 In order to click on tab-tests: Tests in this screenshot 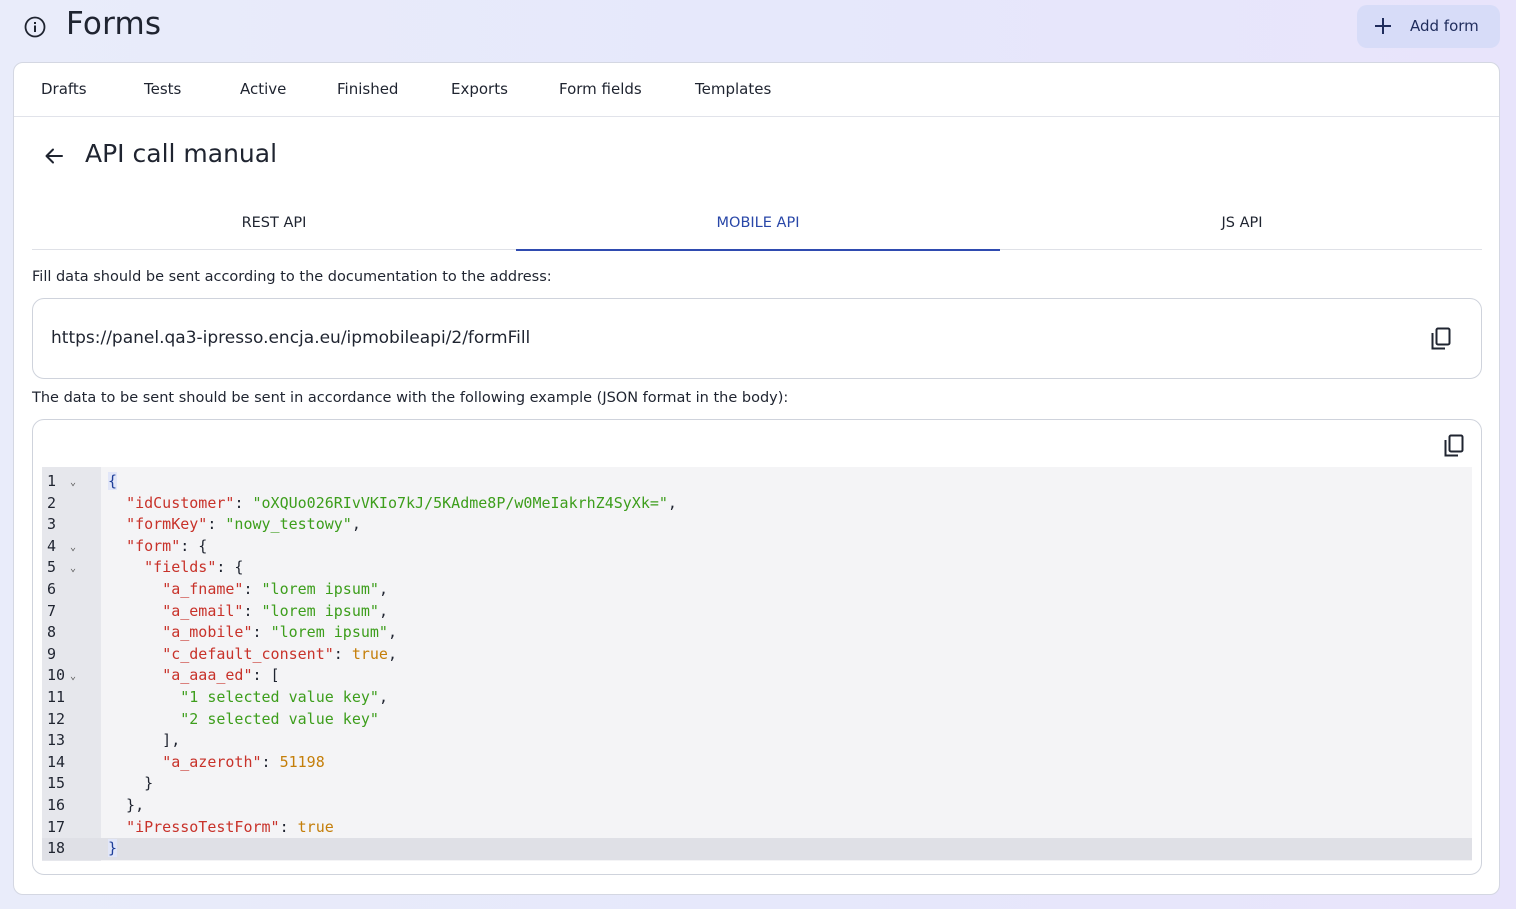, I will do `click(162, 89)`.